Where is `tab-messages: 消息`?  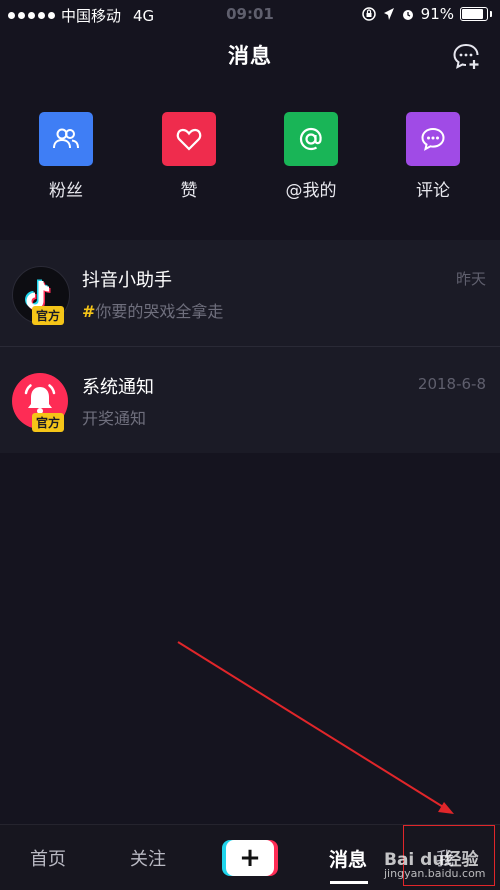 tab-messages: 消息 is located at coordinates (348, 858).